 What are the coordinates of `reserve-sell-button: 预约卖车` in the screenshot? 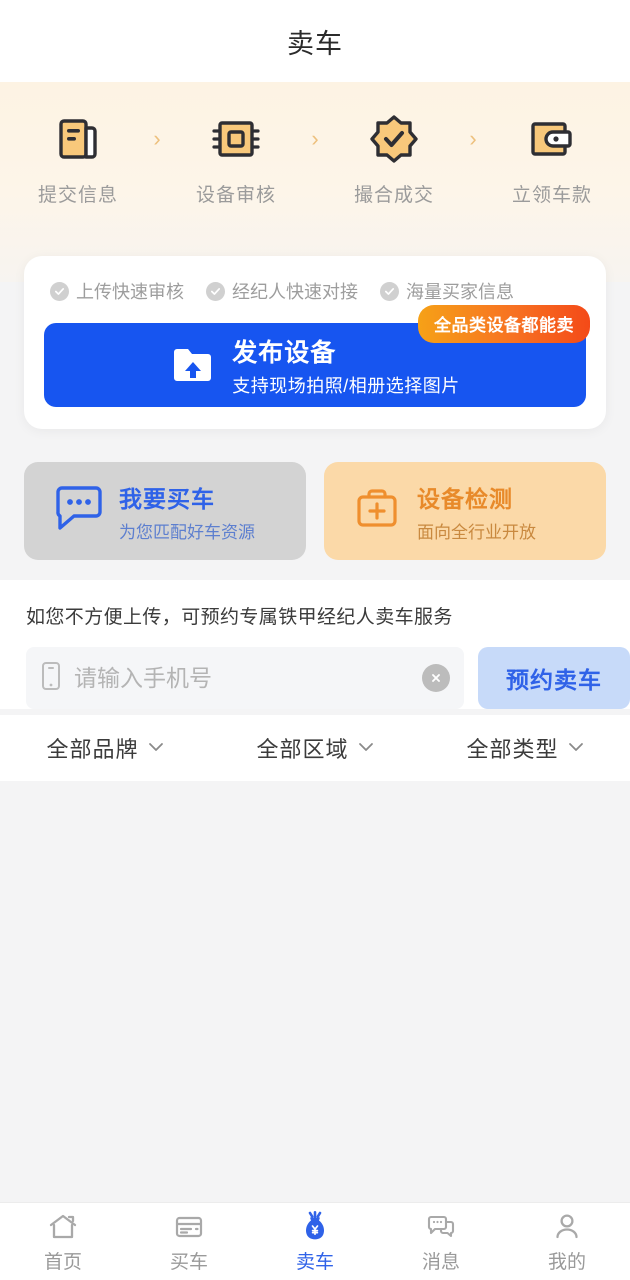 It's located at (554, 678).